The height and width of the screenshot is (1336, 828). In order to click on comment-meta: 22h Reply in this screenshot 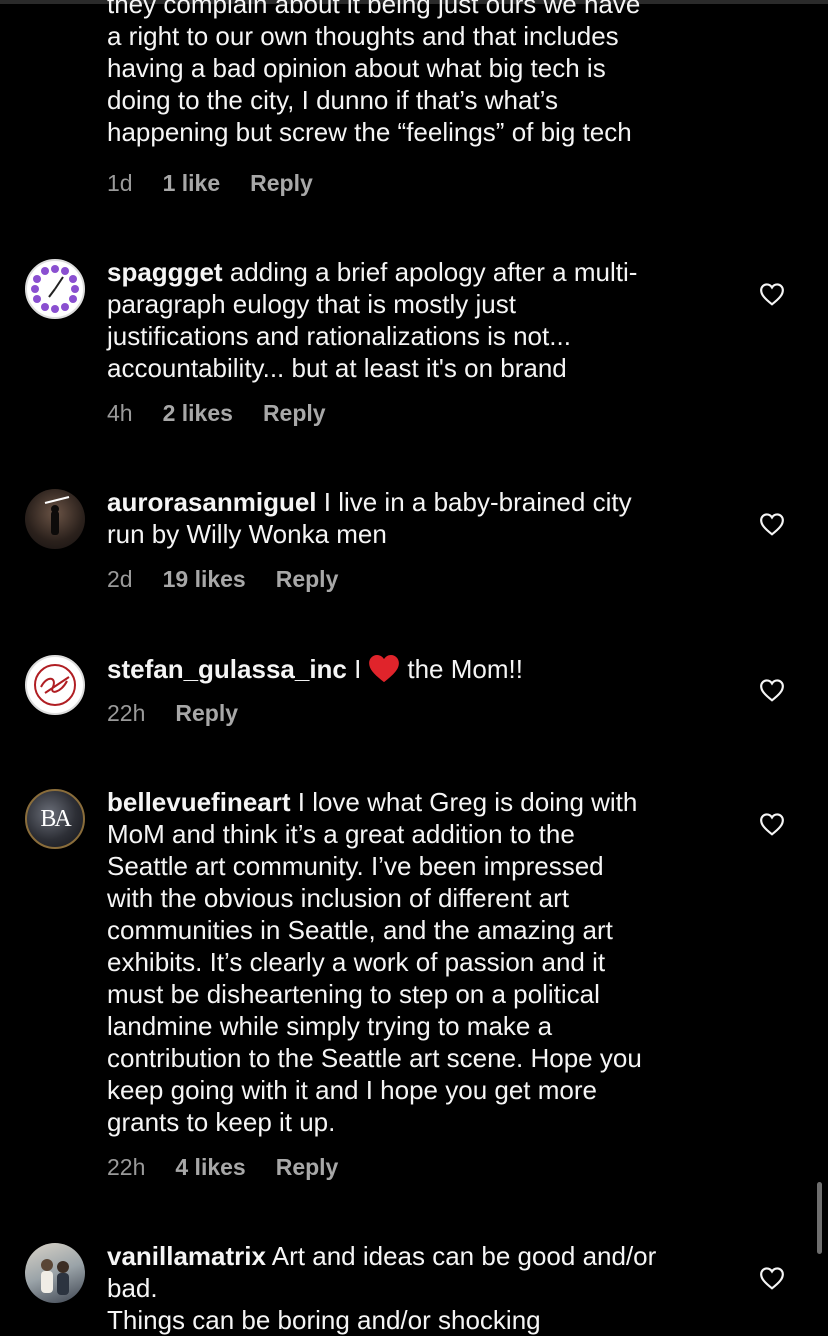, I will do `click(187, 713)`.